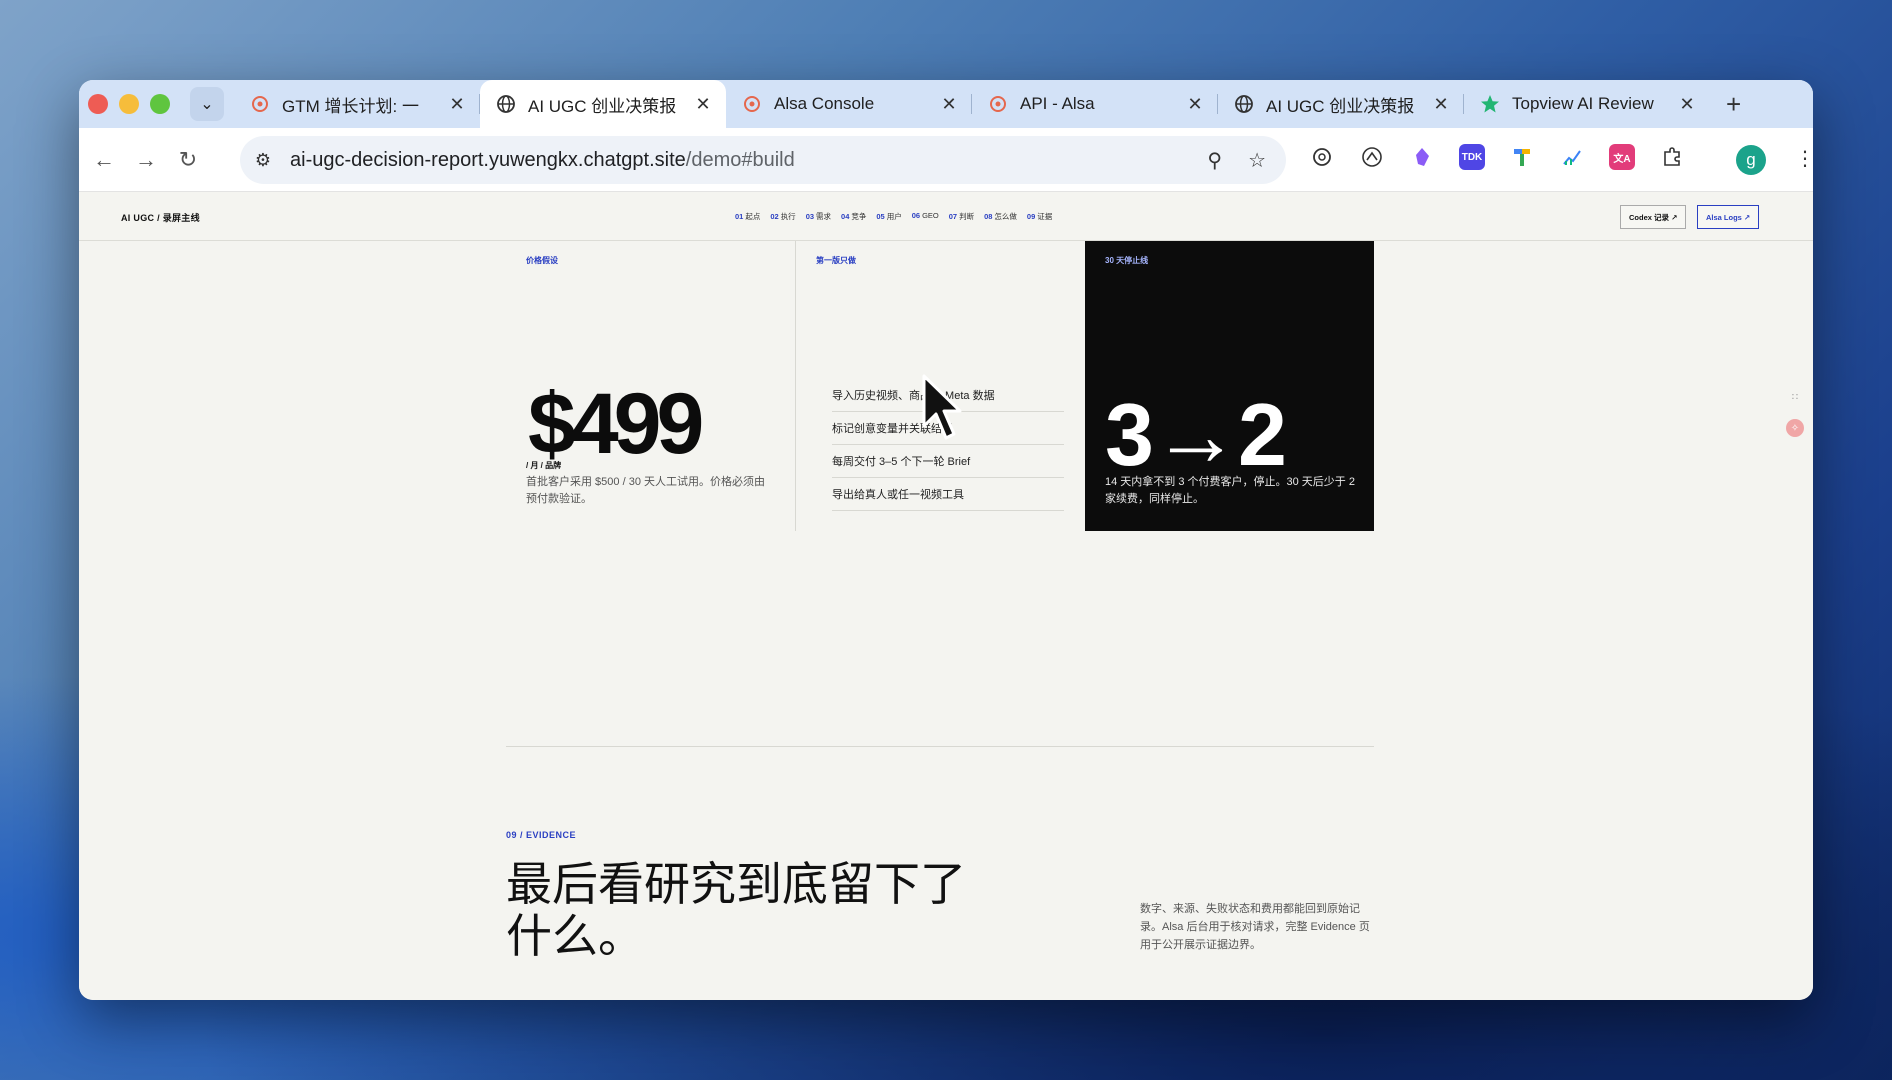 The height and width of the screenshot is (1080, 1892). Describe the element at coordinates (740, 159) in the screenshot. I see `url-path: /demo#build` at that location.